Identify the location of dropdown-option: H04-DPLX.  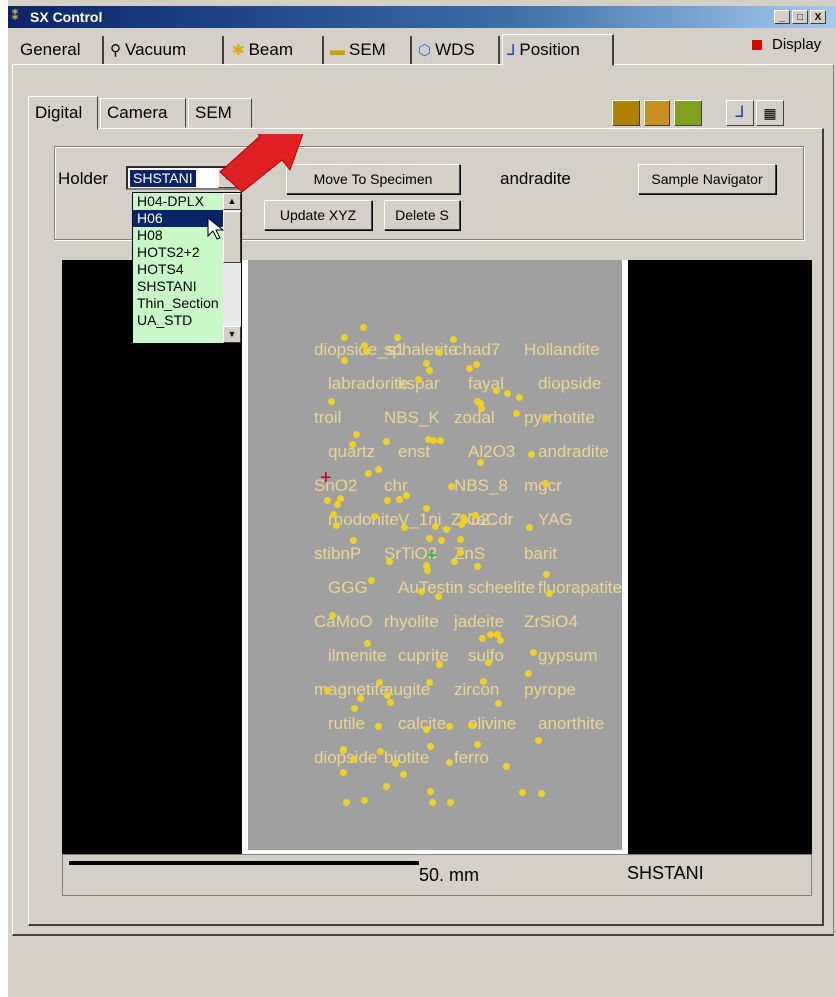
(179, 201).